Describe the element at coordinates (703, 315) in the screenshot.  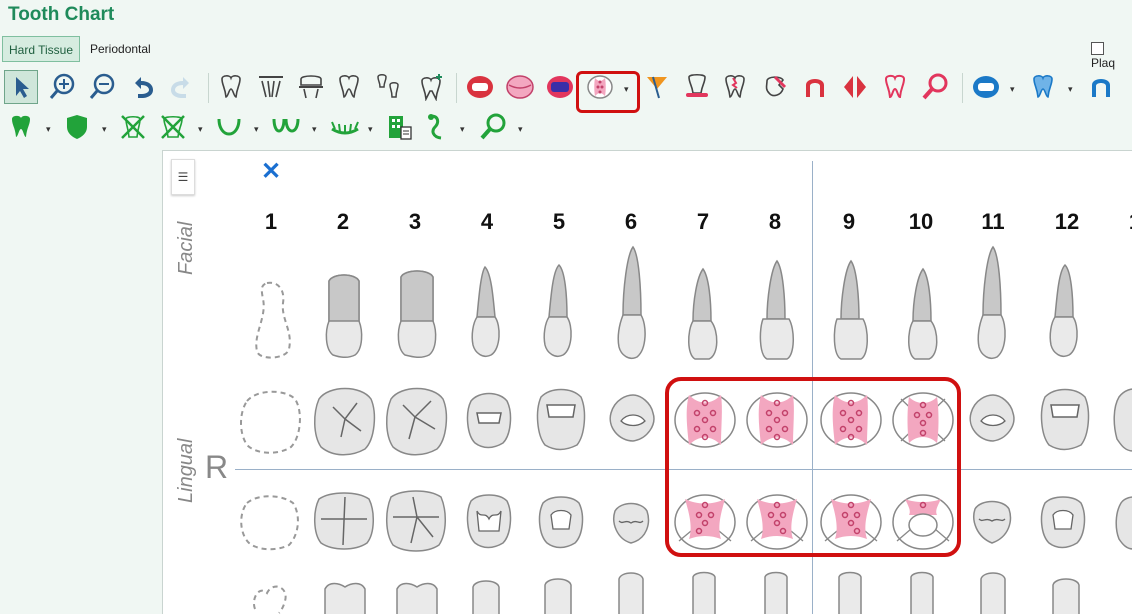
I see `tooth-7-facial` at that location.